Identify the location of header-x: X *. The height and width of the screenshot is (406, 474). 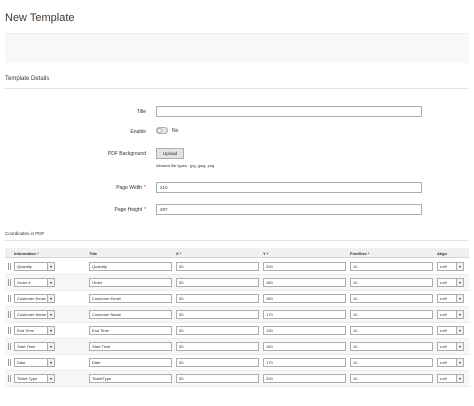
(179, 253).